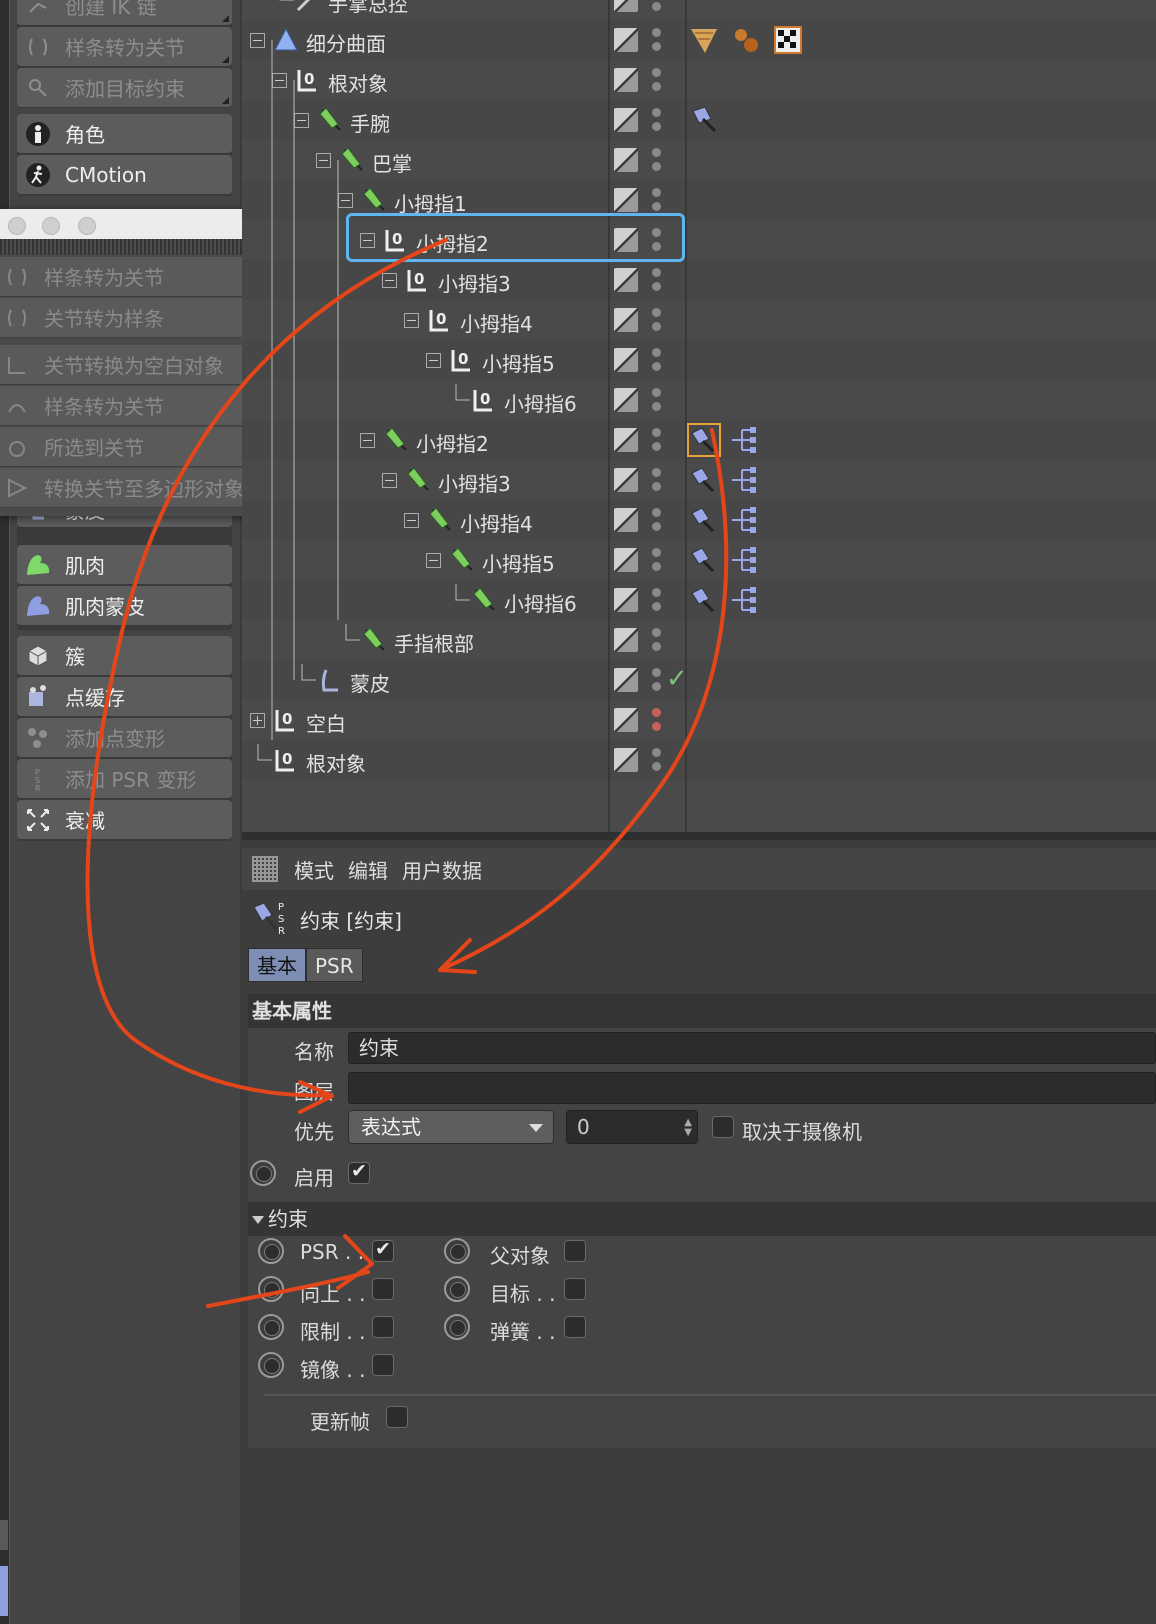 This screenshot has width=1156, height=1624. What do you see at coordinates (124, 606) in the screenshot?
I see `menu-item-muscle-skin: 肌肉蒙皮` at bounding box center [124, 606].